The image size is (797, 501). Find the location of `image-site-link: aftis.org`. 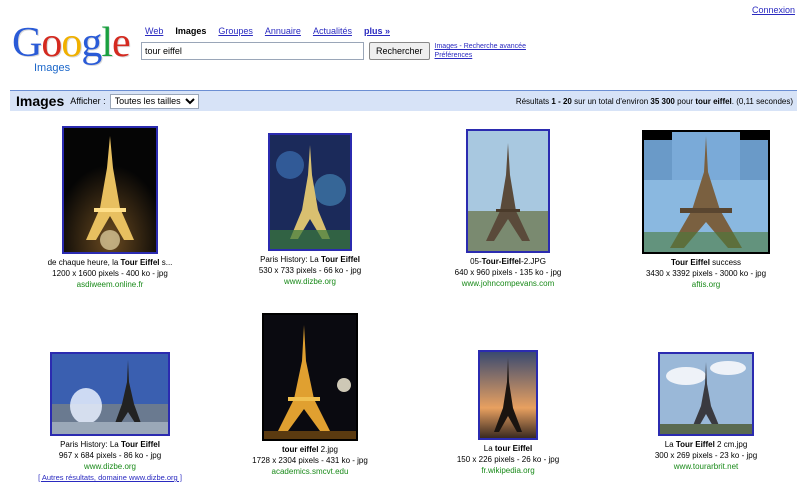

image-site-link: aftis.org is located at coordinates (706, 284).